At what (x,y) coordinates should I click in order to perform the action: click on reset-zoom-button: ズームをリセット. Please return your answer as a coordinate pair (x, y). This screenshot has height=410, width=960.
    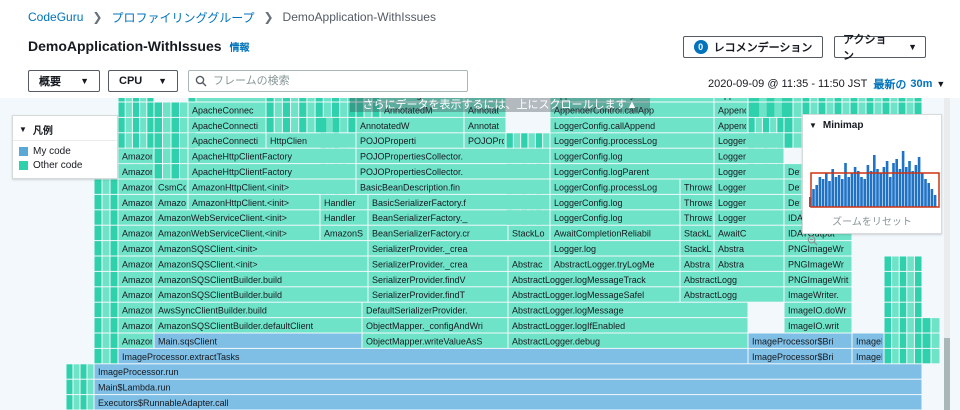
    Looking at the image, I should click on (872, 229).